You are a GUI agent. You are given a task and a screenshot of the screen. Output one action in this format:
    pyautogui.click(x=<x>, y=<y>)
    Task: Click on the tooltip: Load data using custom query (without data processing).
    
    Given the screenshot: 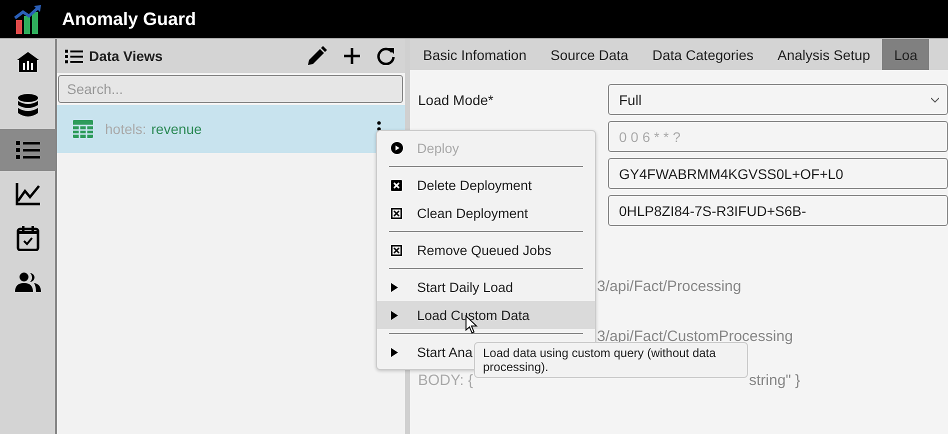 What is the action you would take?
    pyautogui.click(x=611, y=360)
    